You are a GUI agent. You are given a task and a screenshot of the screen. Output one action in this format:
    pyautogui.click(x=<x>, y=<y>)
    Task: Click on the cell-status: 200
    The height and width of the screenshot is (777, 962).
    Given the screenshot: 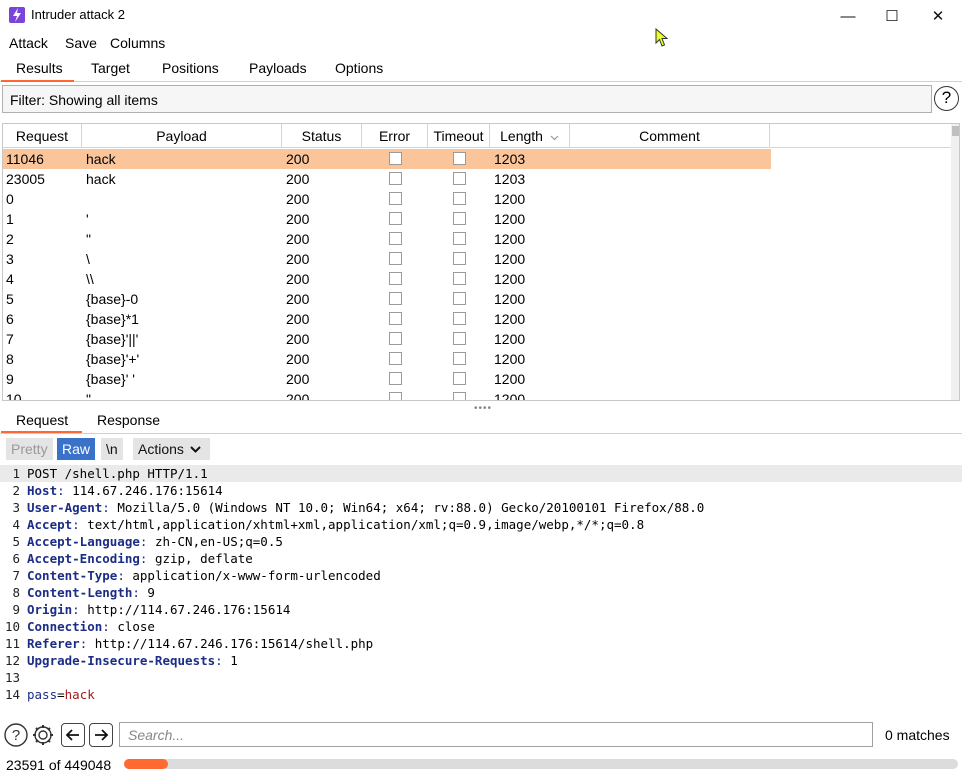 What is the action you would take?
    pyautogui.click(x=298, y=279)
    